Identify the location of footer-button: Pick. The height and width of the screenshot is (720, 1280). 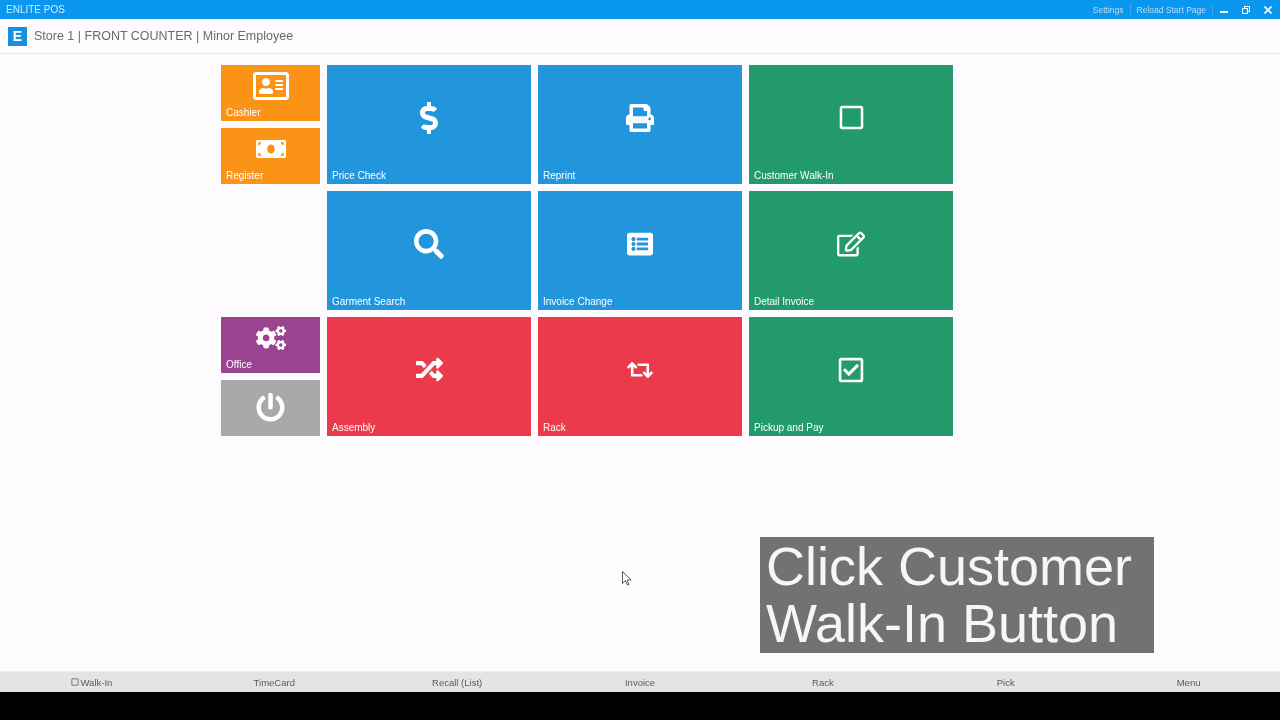
(1006, 682).